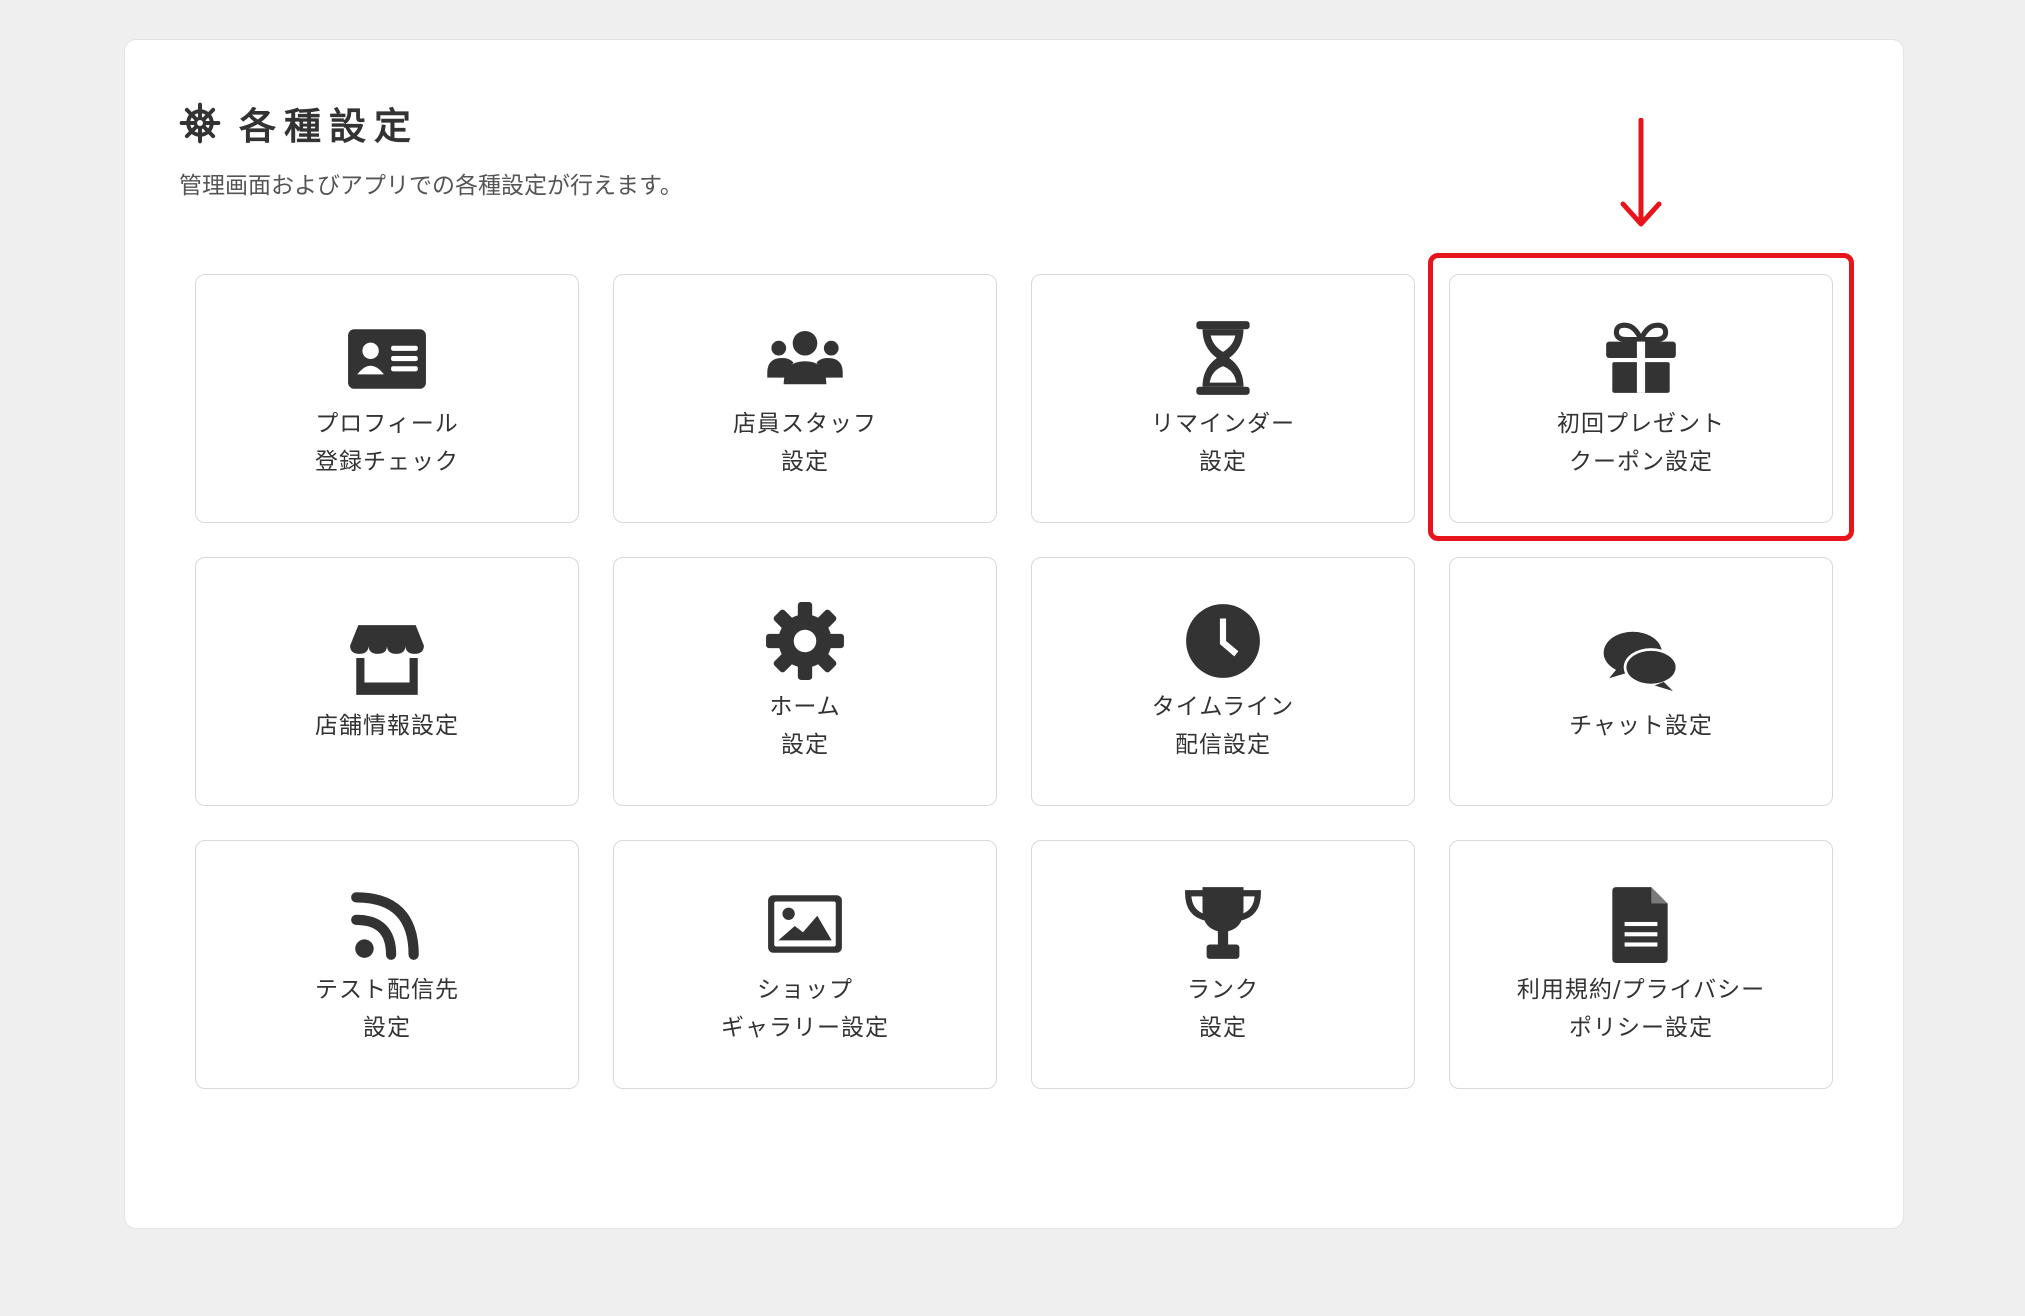 This screenshot has width=2025, height=1316. Describe the element at coordinates (1223, 1008) in the screenshot. I see `card-label: ランク 設定` at that location.